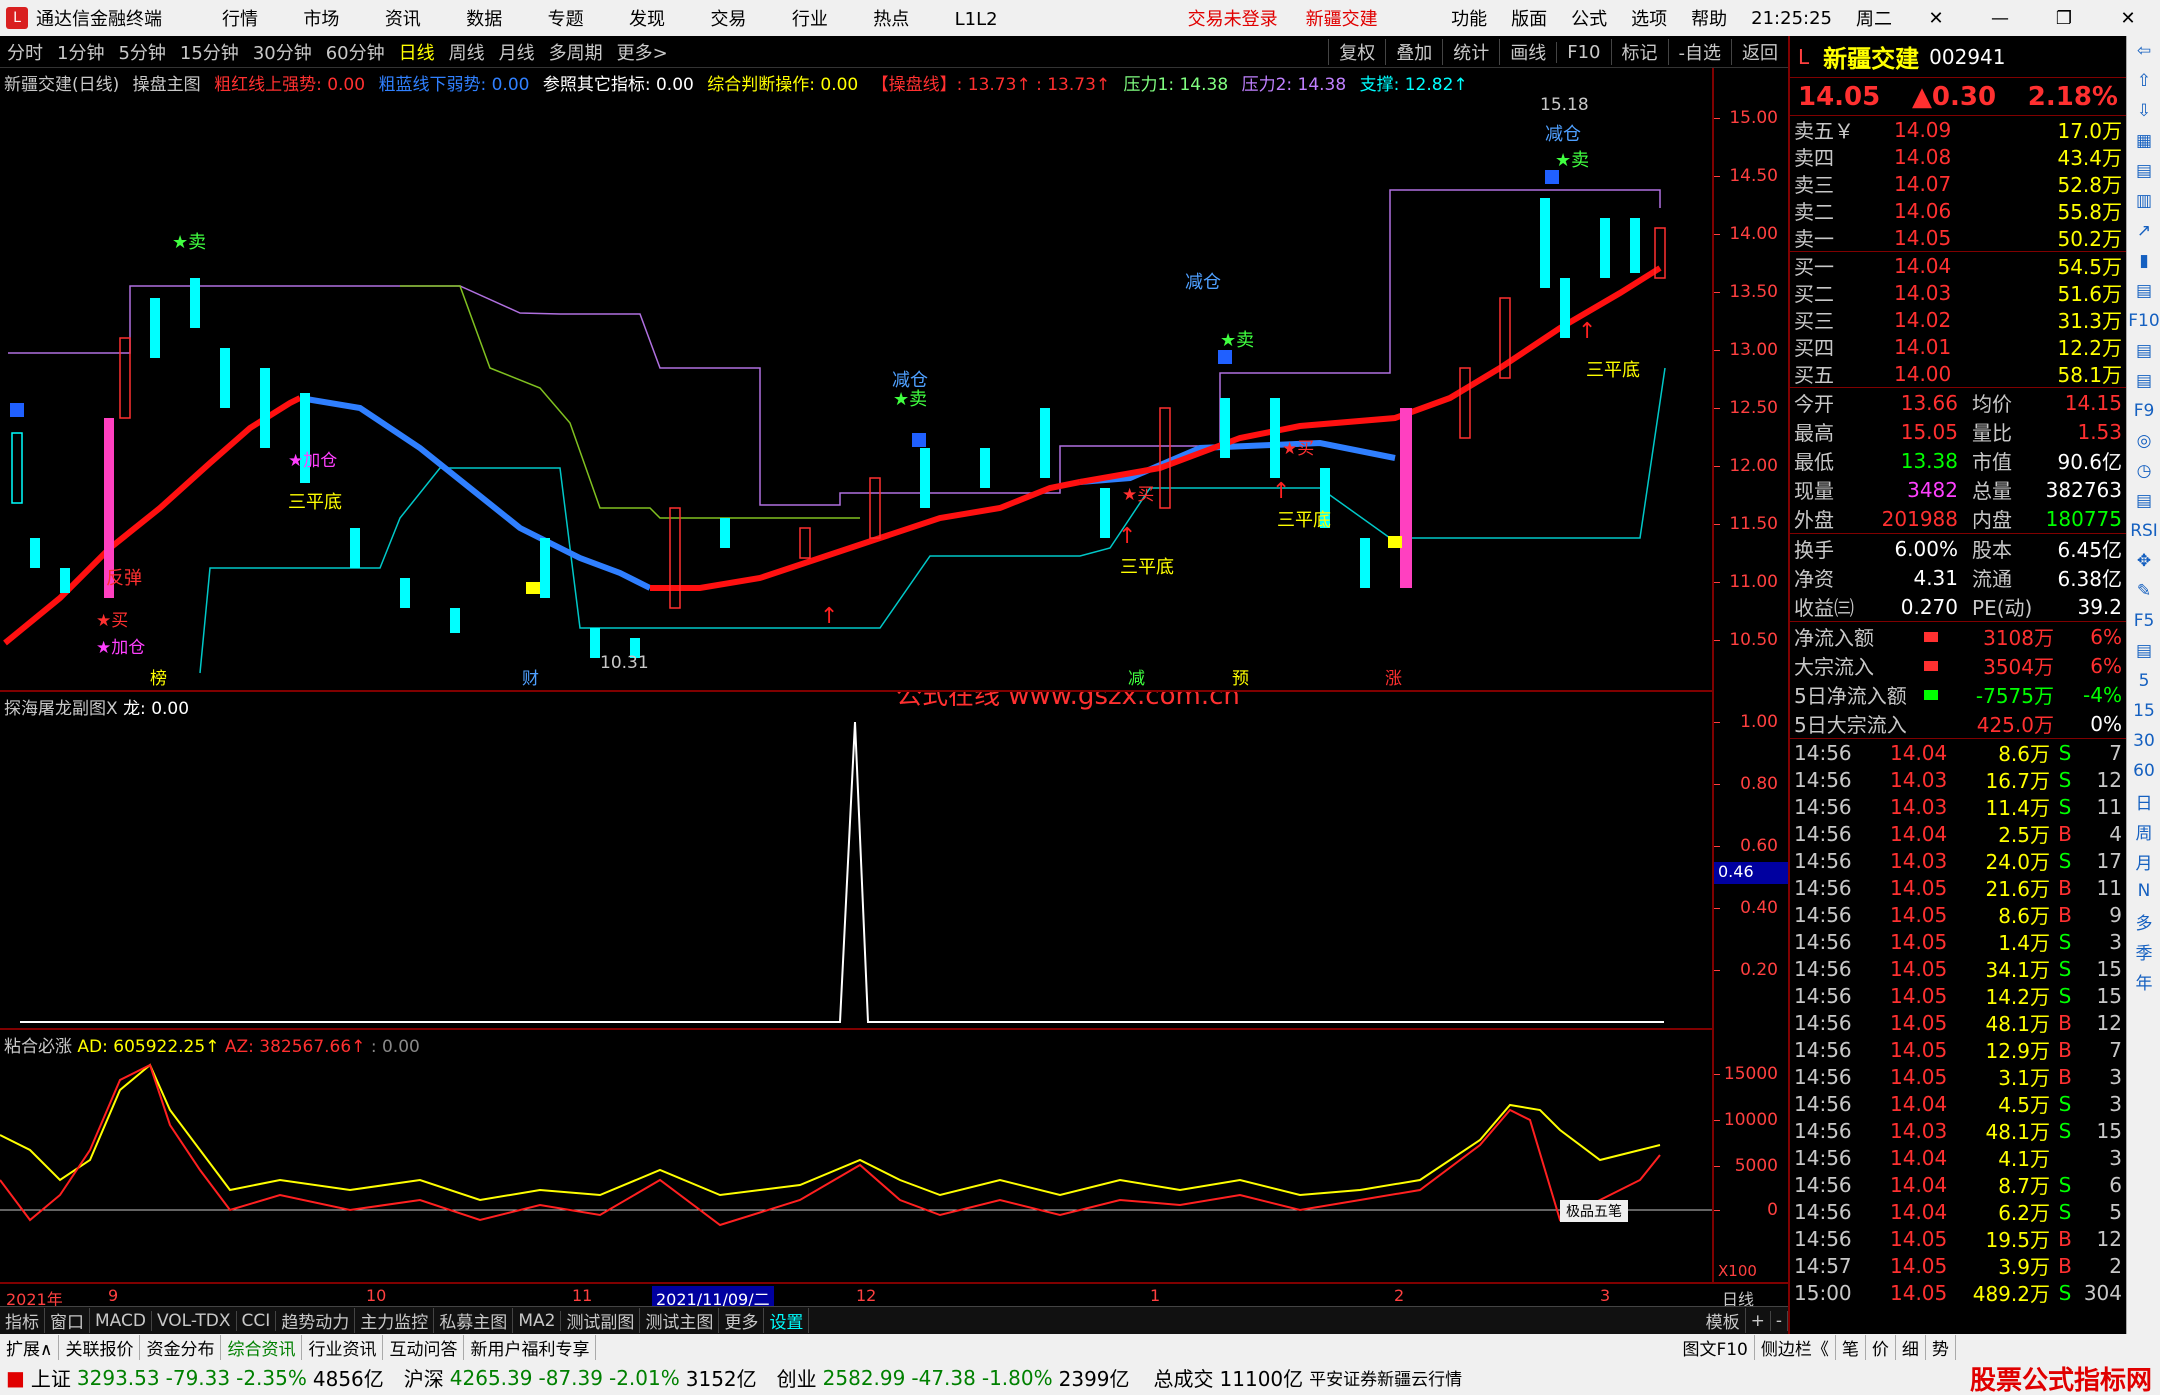 The image size is (2160, 1395). I want to click on bid-row: 买四 14.01 12.2万, so click(1958, 347).